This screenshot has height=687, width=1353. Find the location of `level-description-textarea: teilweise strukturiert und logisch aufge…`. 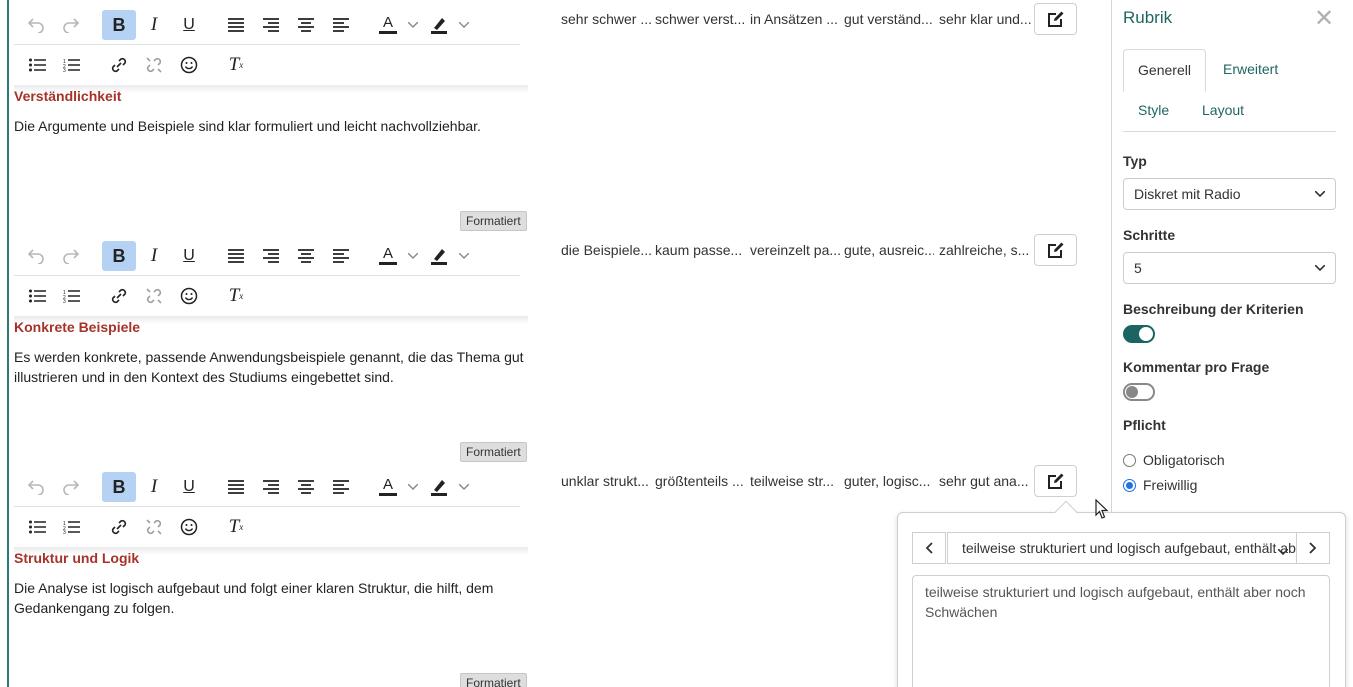

level-description-textarea: teilweise strukturiert und logisch aufge… is located at coordinates (1121, 631).